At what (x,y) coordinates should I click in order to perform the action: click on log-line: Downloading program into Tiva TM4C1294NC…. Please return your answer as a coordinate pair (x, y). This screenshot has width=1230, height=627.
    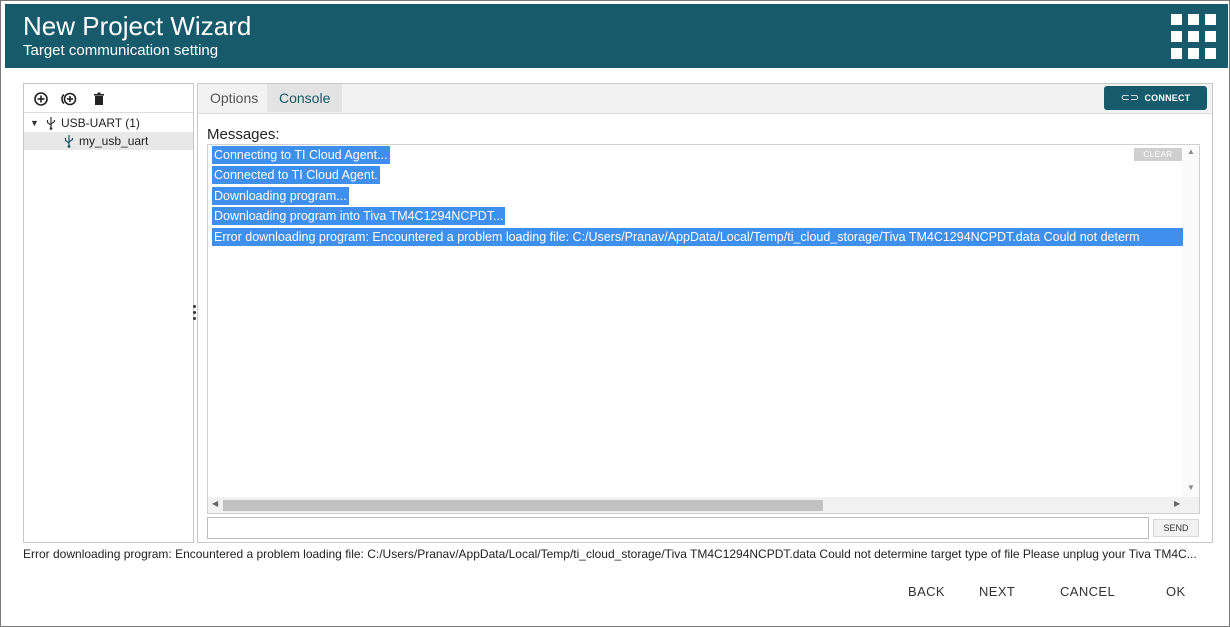
    Looking at the image, I should click on (359, 216).